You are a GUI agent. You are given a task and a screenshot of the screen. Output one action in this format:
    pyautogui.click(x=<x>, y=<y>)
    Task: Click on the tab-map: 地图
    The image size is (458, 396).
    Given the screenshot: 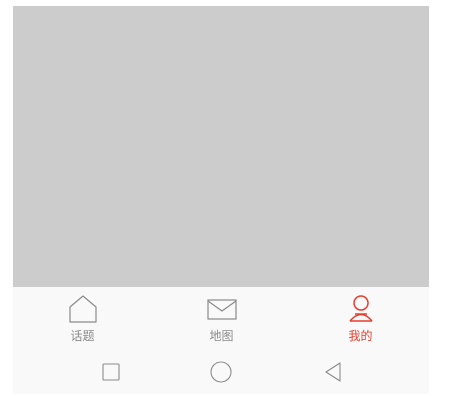 What is the action you would take?
    pyautogui.click(x=221, y=319)
    